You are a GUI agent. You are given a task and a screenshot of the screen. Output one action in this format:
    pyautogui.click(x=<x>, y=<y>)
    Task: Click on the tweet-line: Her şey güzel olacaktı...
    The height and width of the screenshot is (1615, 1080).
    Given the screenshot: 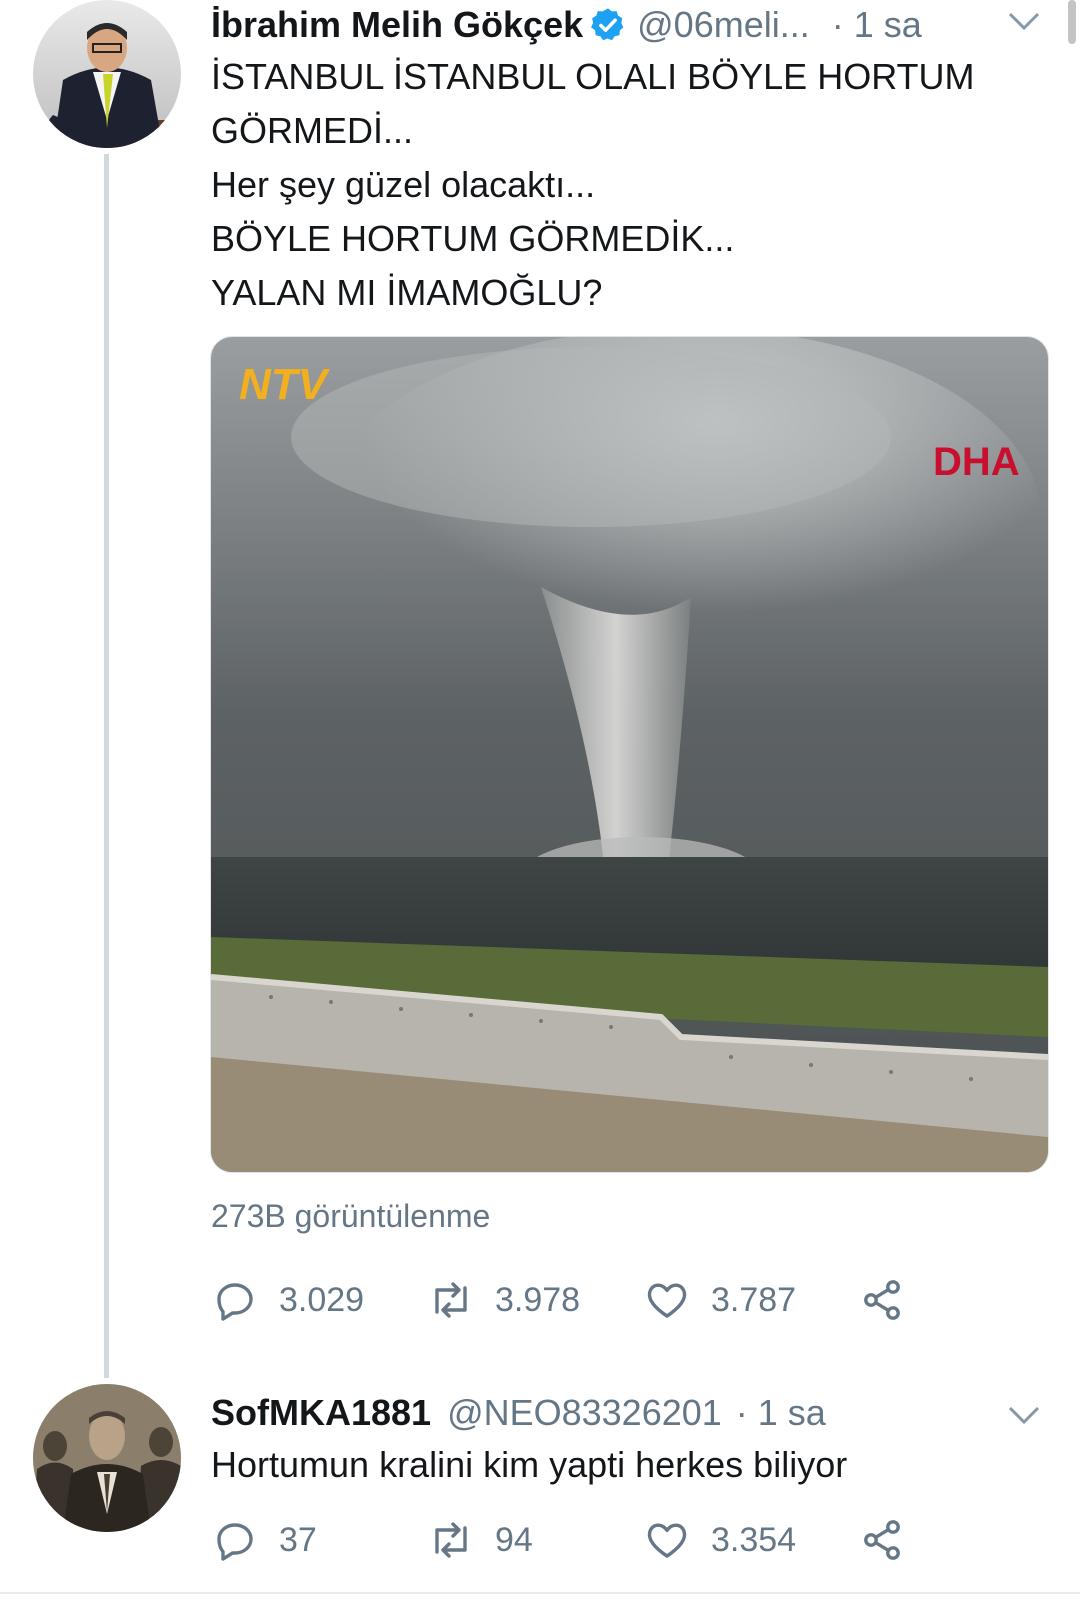 What is the action you would take?
    pyautogui.click(x=403, y=184)
    